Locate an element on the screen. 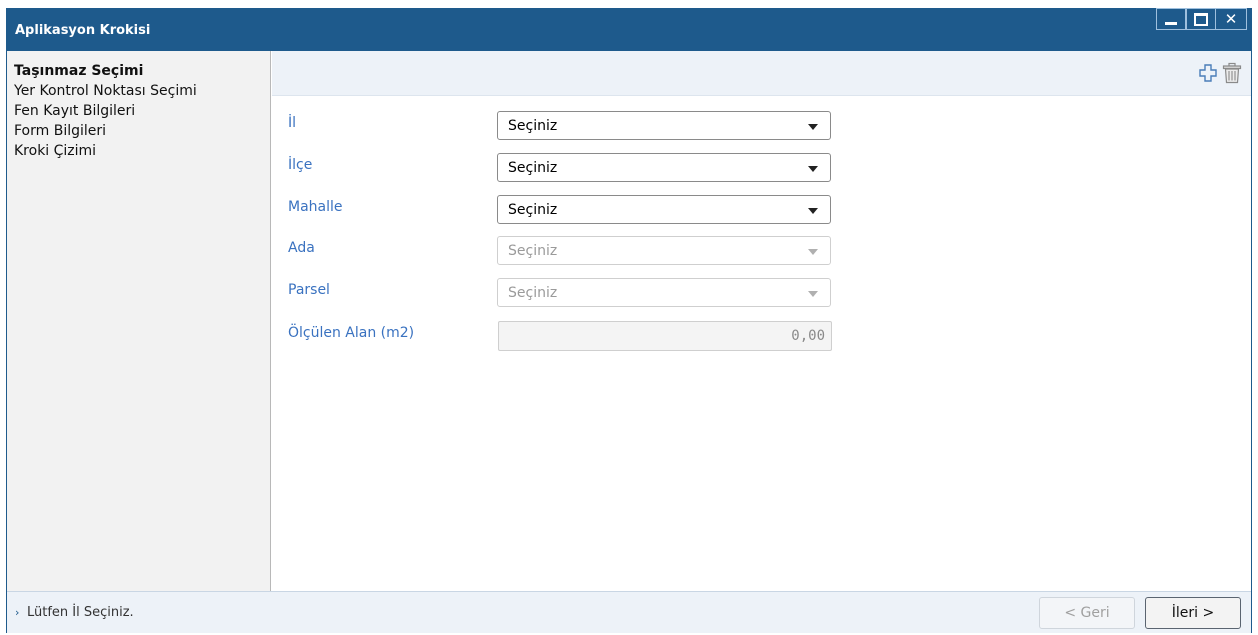 This screenshot has width=1258, height=635. toolbar is located at coordinates (761, 73).